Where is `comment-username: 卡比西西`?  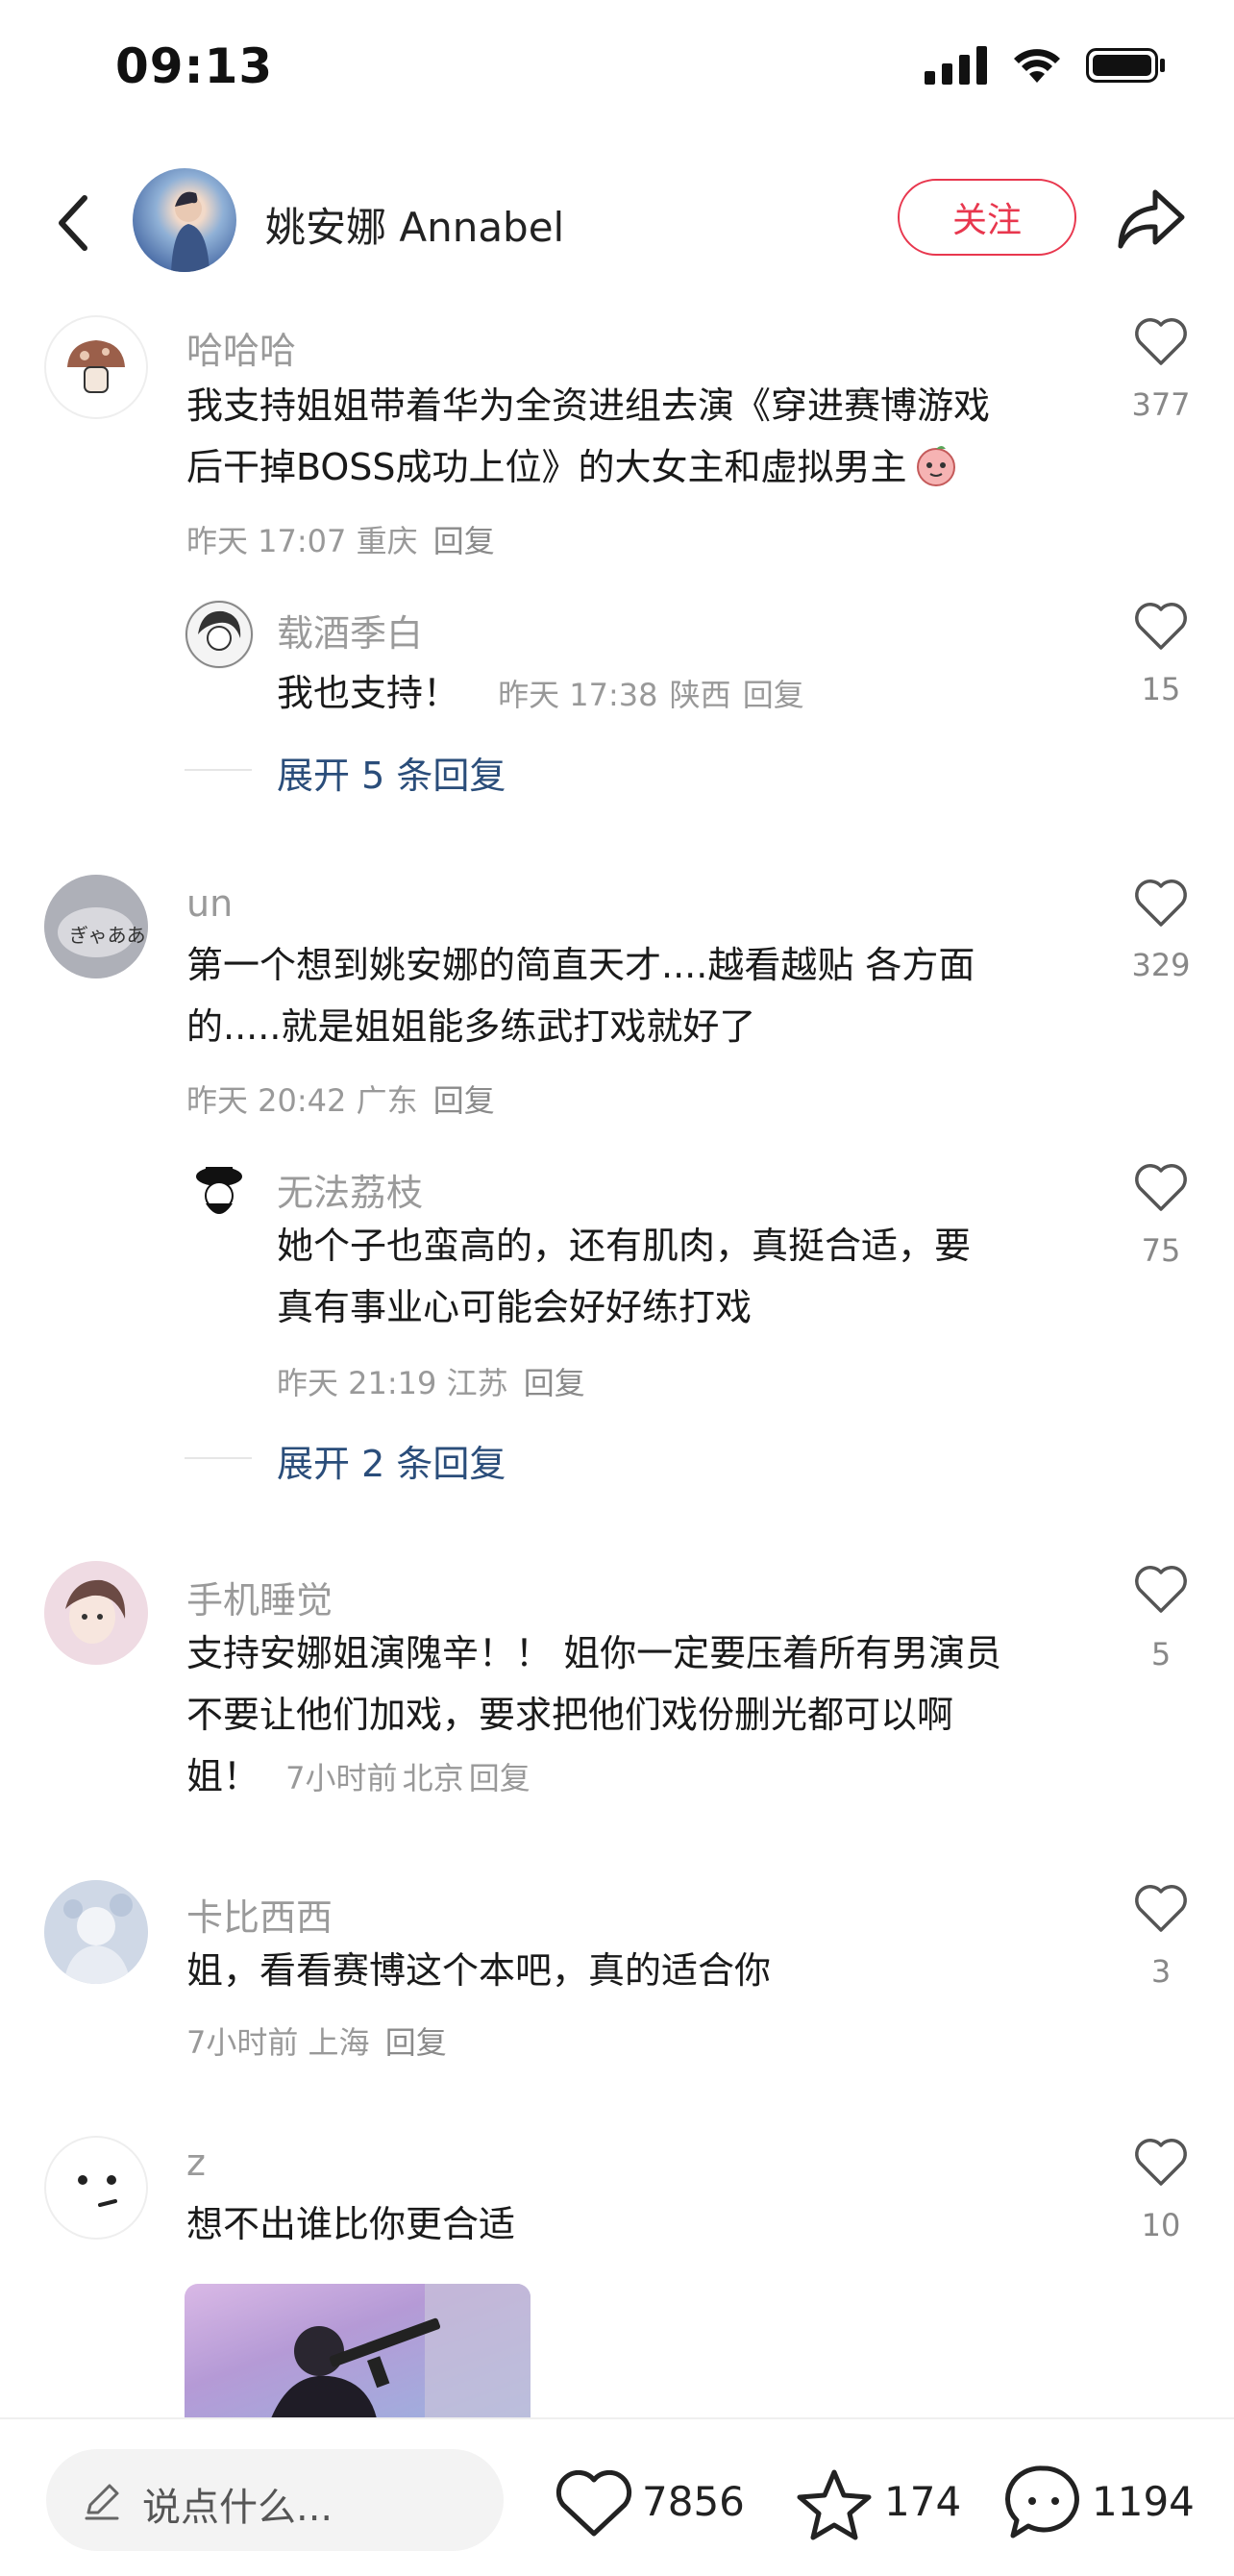 comment-username: 卡比西西 is located at coordinates (259, 1914).